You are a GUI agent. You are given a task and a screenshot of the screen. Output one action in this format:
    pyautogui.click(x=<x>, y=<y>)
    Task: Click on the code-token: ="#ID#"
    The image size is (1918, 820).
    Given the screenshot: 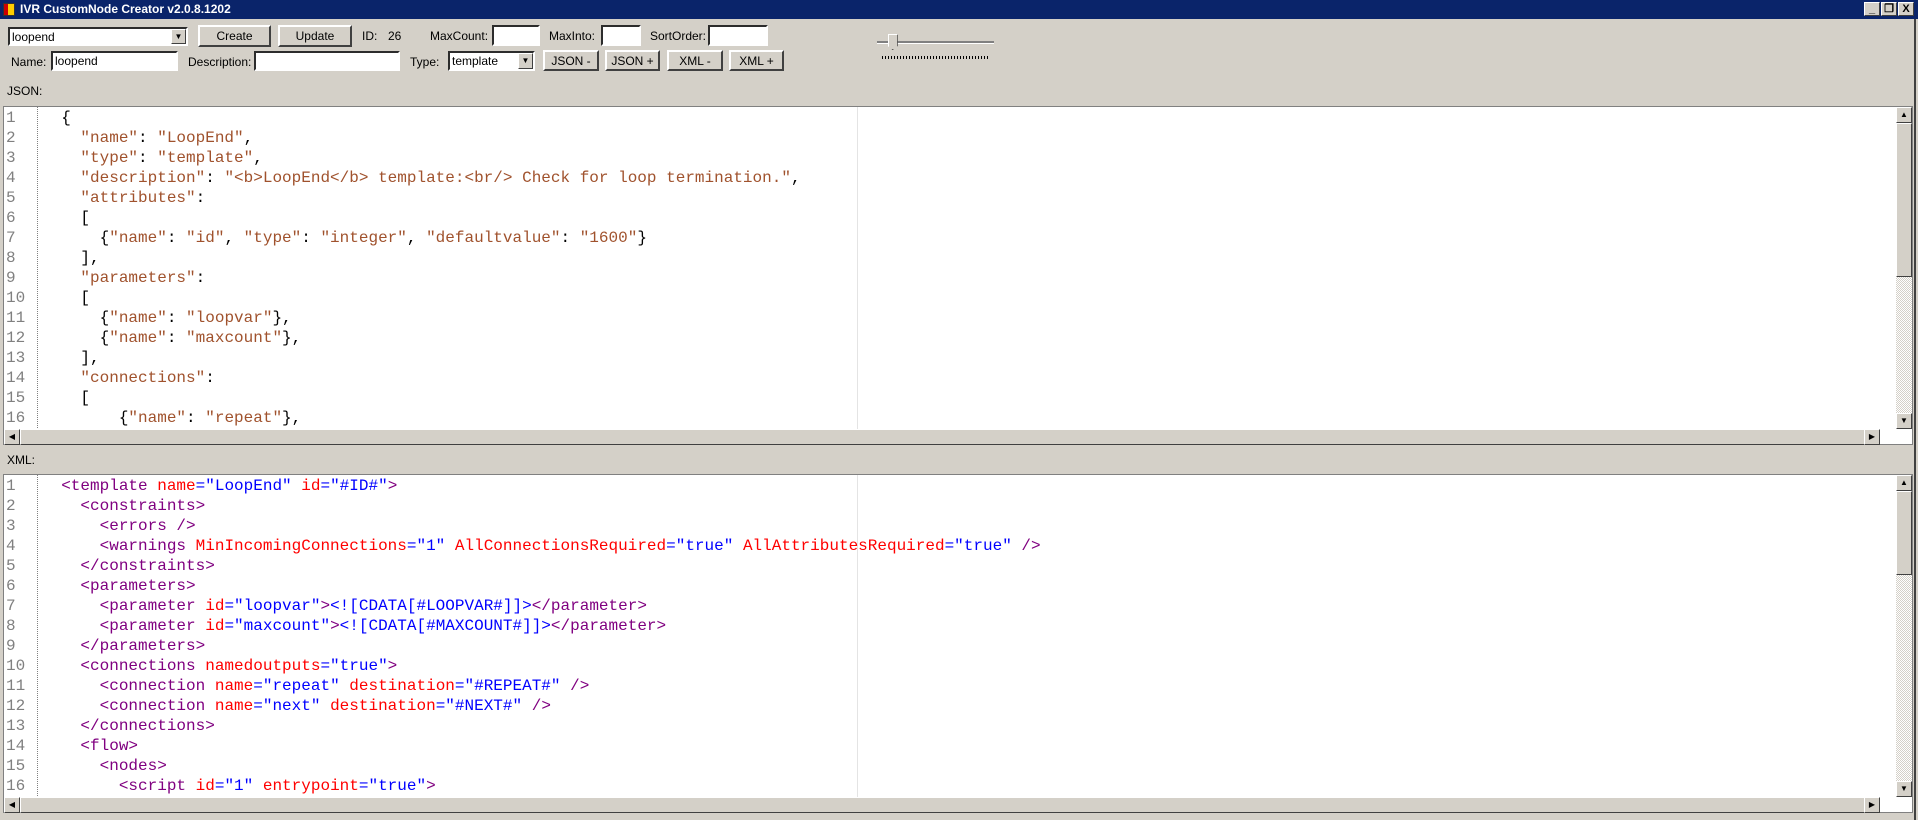 What is the action you would take?
    pyautogui.click(x=354, y=486)
    